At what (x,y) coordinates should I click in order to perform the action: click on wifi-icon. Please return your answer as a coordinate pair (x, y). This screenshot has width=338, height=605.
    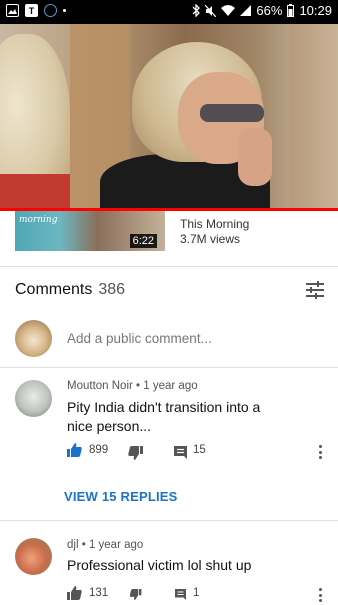
    Looking at the image, I should click on (228, 10).